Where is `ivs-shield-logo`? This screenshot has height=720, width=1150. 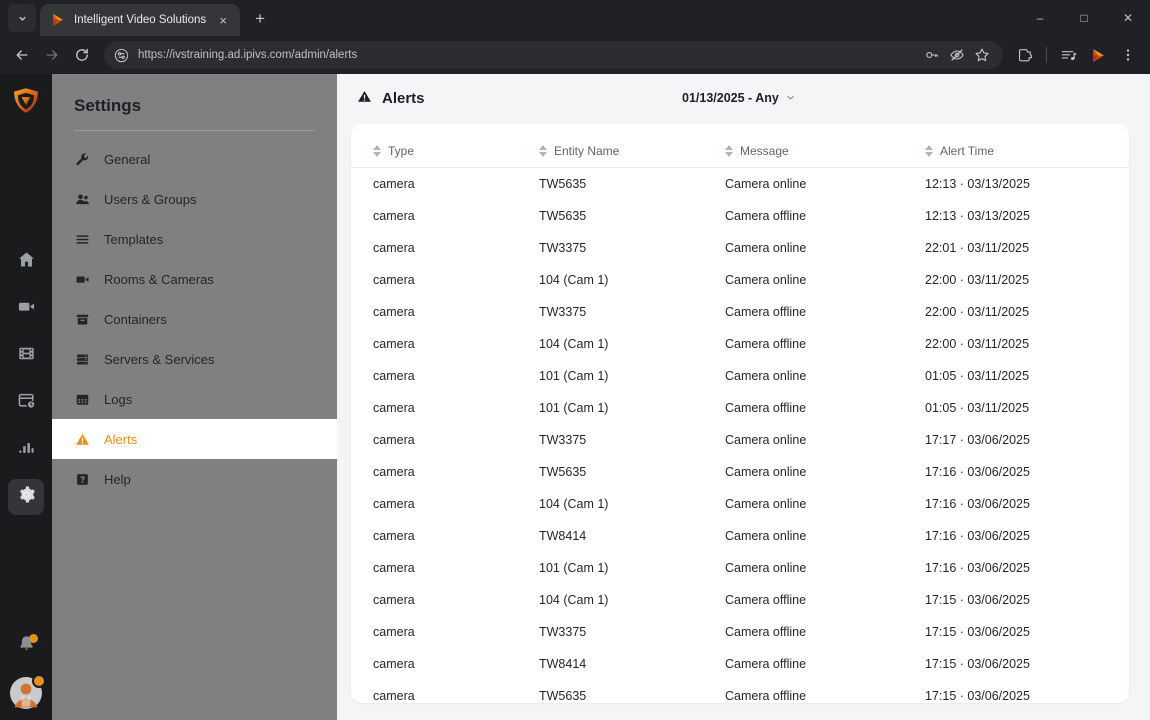
ivs-shield-logo is located at coordinates (26, 101).